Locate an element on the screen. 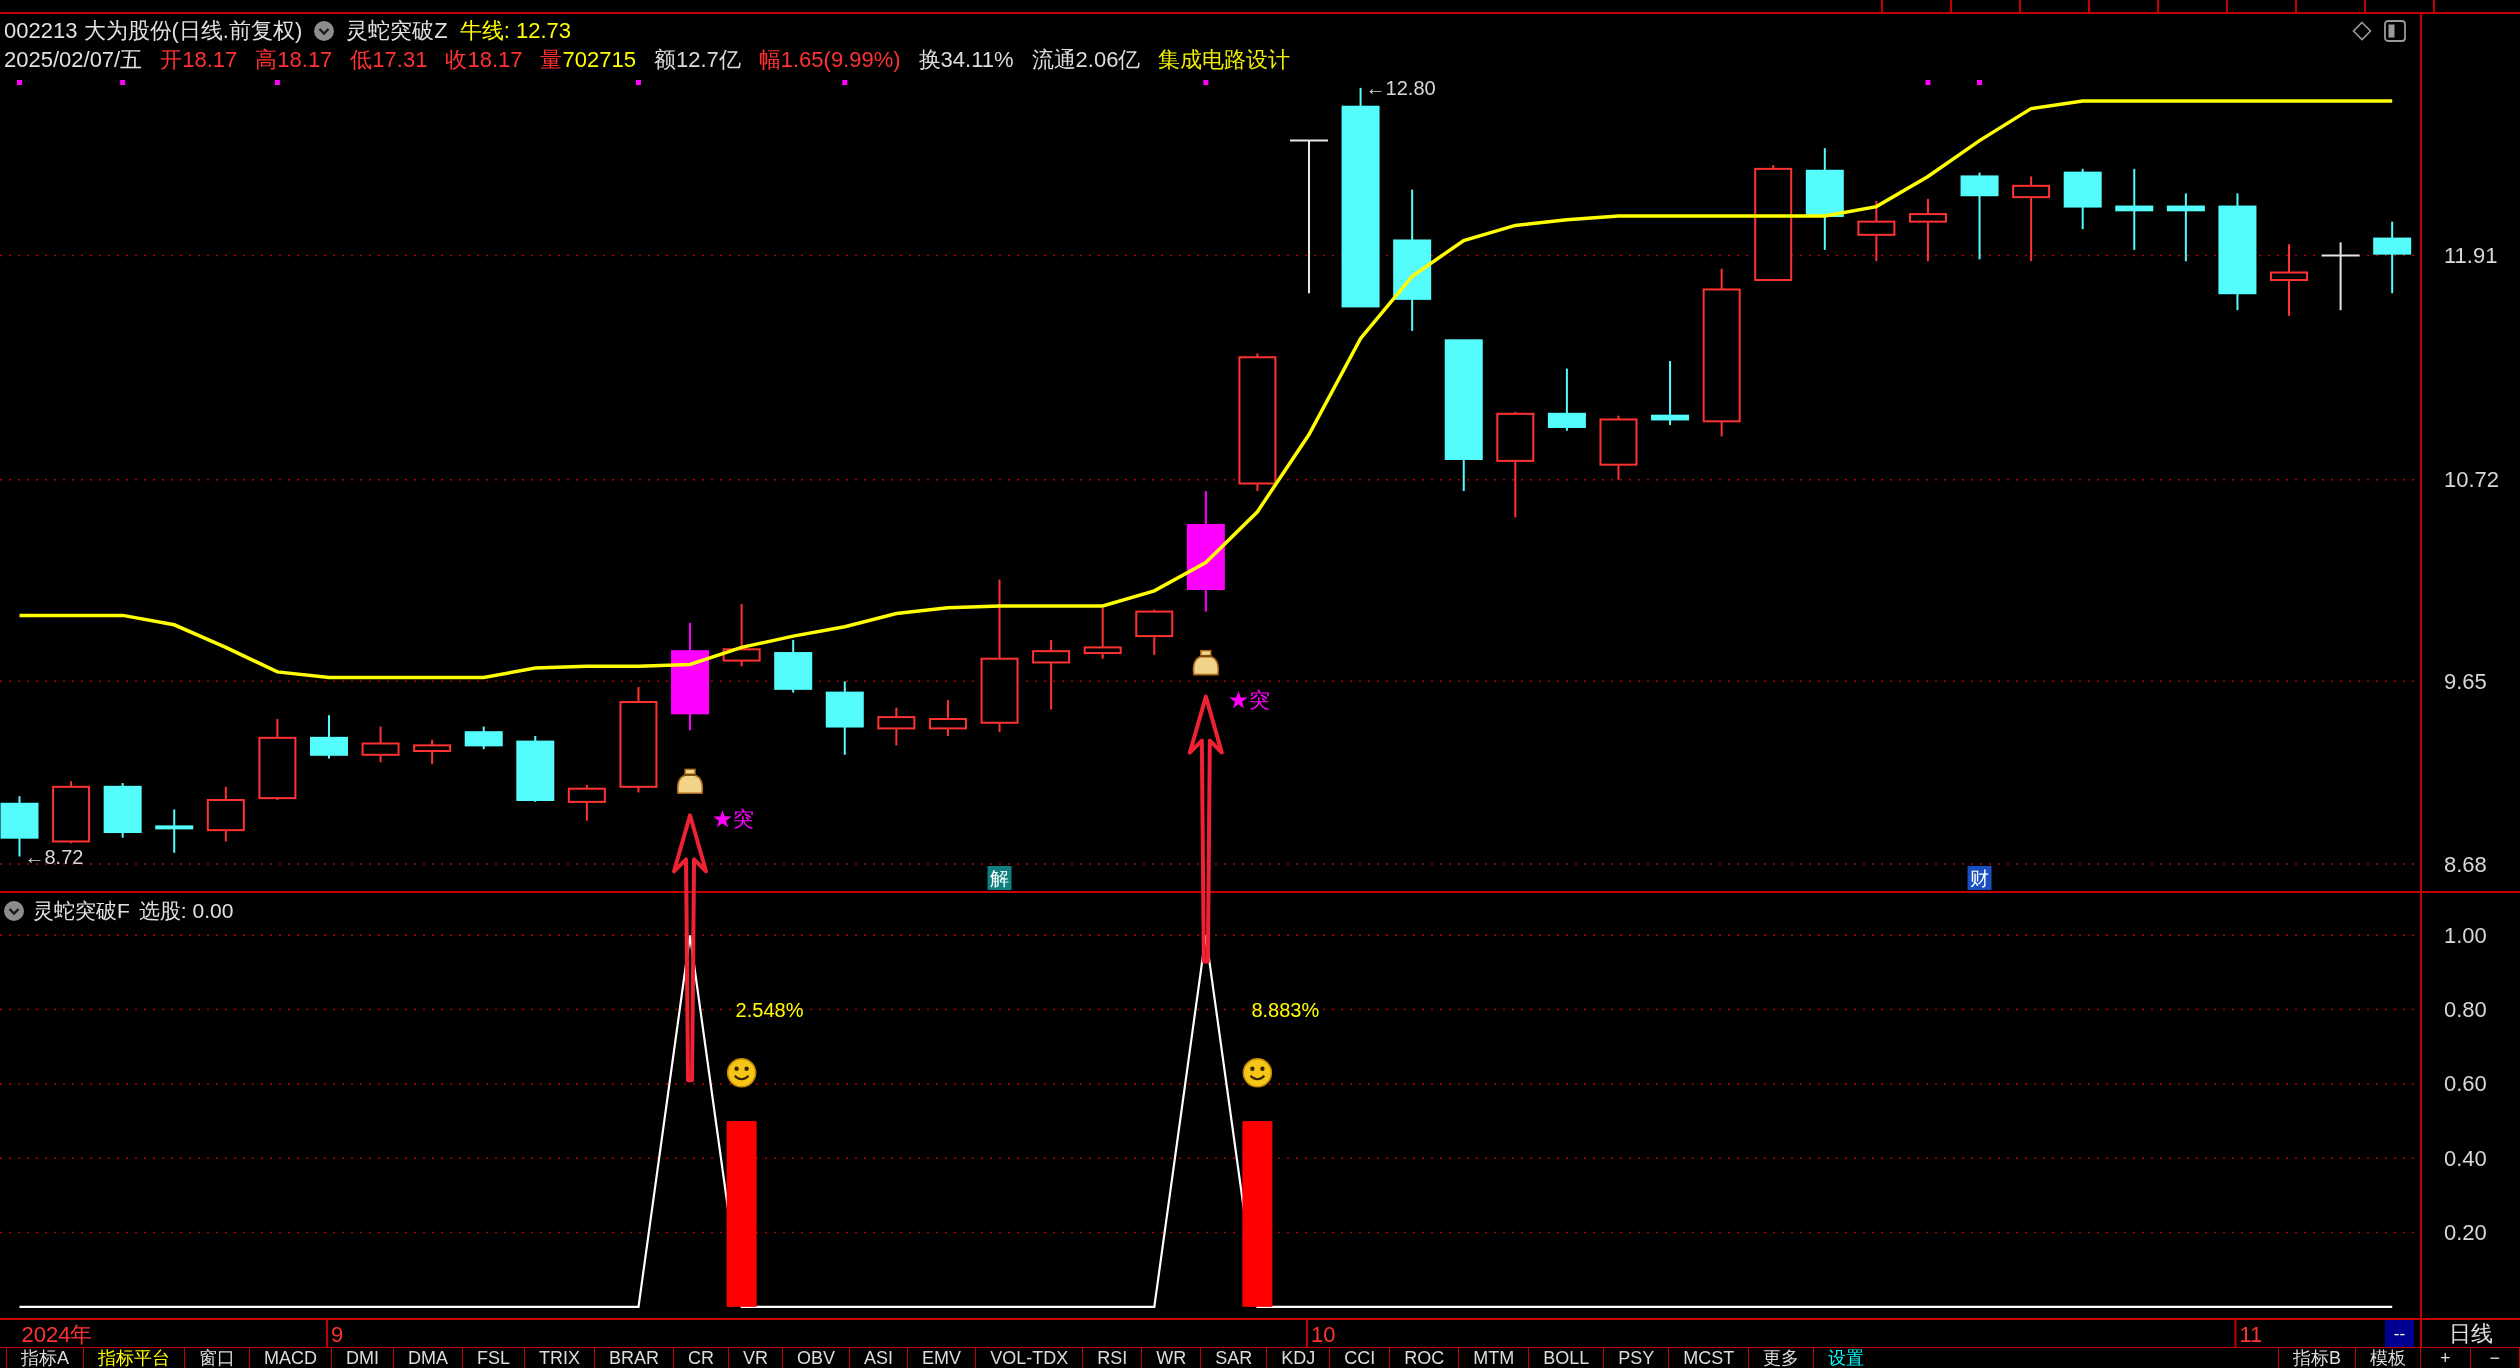 The image size is (2520, 1368). tab: 指标B is located at coordinates (2316, 1358).